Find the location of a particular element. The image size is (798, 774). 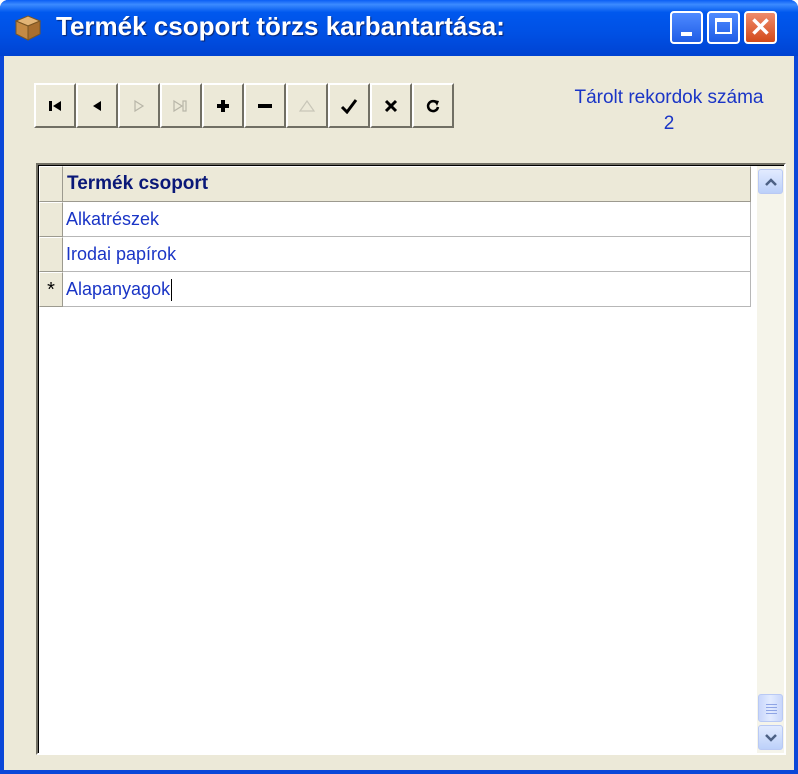

record-count-value: 2 is located at coordinates (669, 123).